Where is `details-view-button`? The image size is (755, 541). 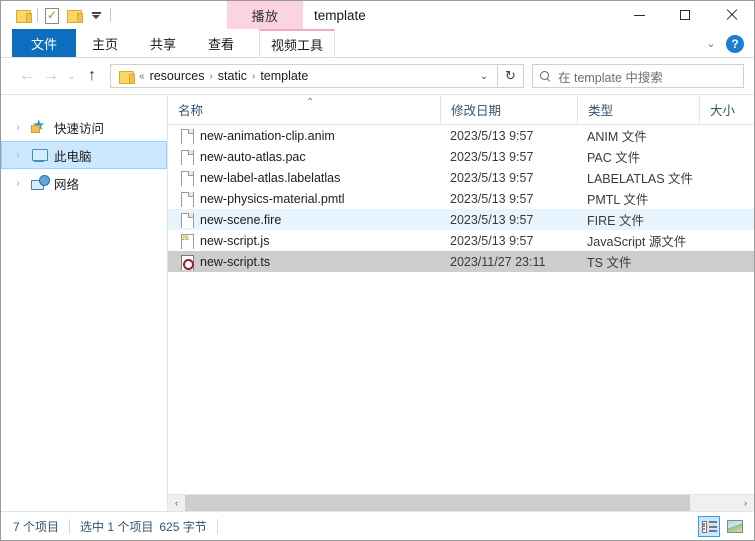 details-view-button is located at coordinates (709, 526).